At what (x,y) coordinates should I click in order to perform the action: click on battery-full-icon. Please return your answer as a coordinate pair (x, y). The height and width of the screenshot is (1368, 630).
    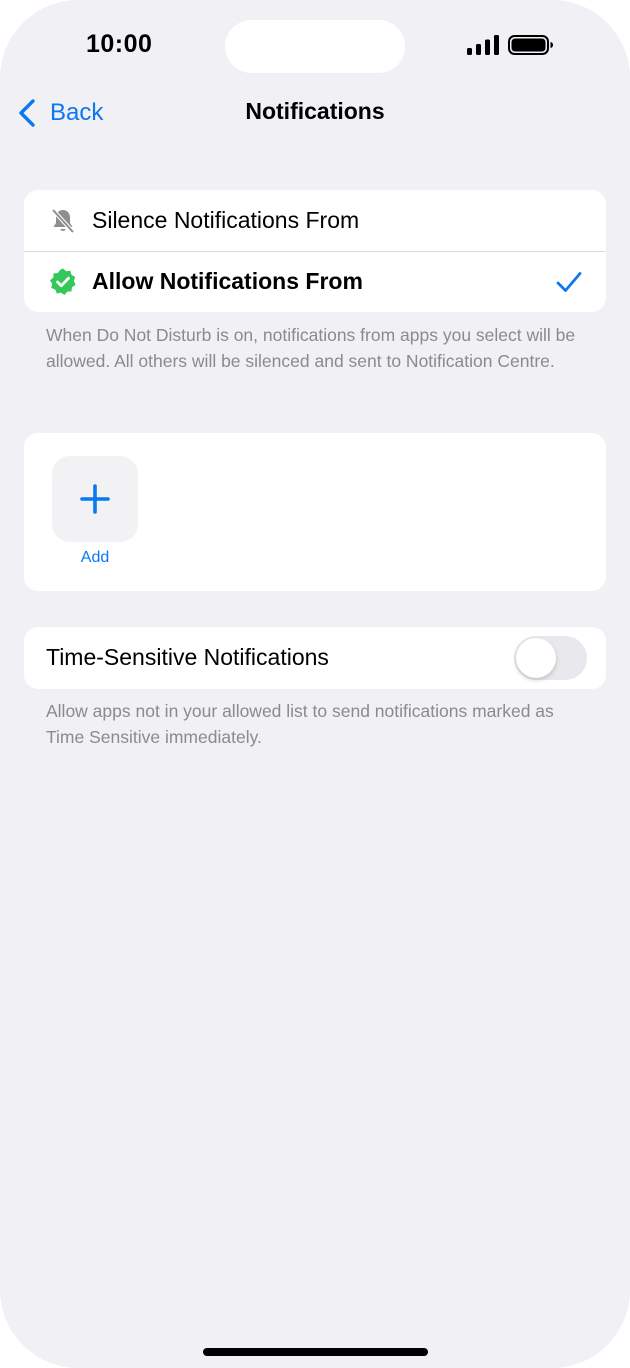
    Looking at the image, I should click on (530, 45).